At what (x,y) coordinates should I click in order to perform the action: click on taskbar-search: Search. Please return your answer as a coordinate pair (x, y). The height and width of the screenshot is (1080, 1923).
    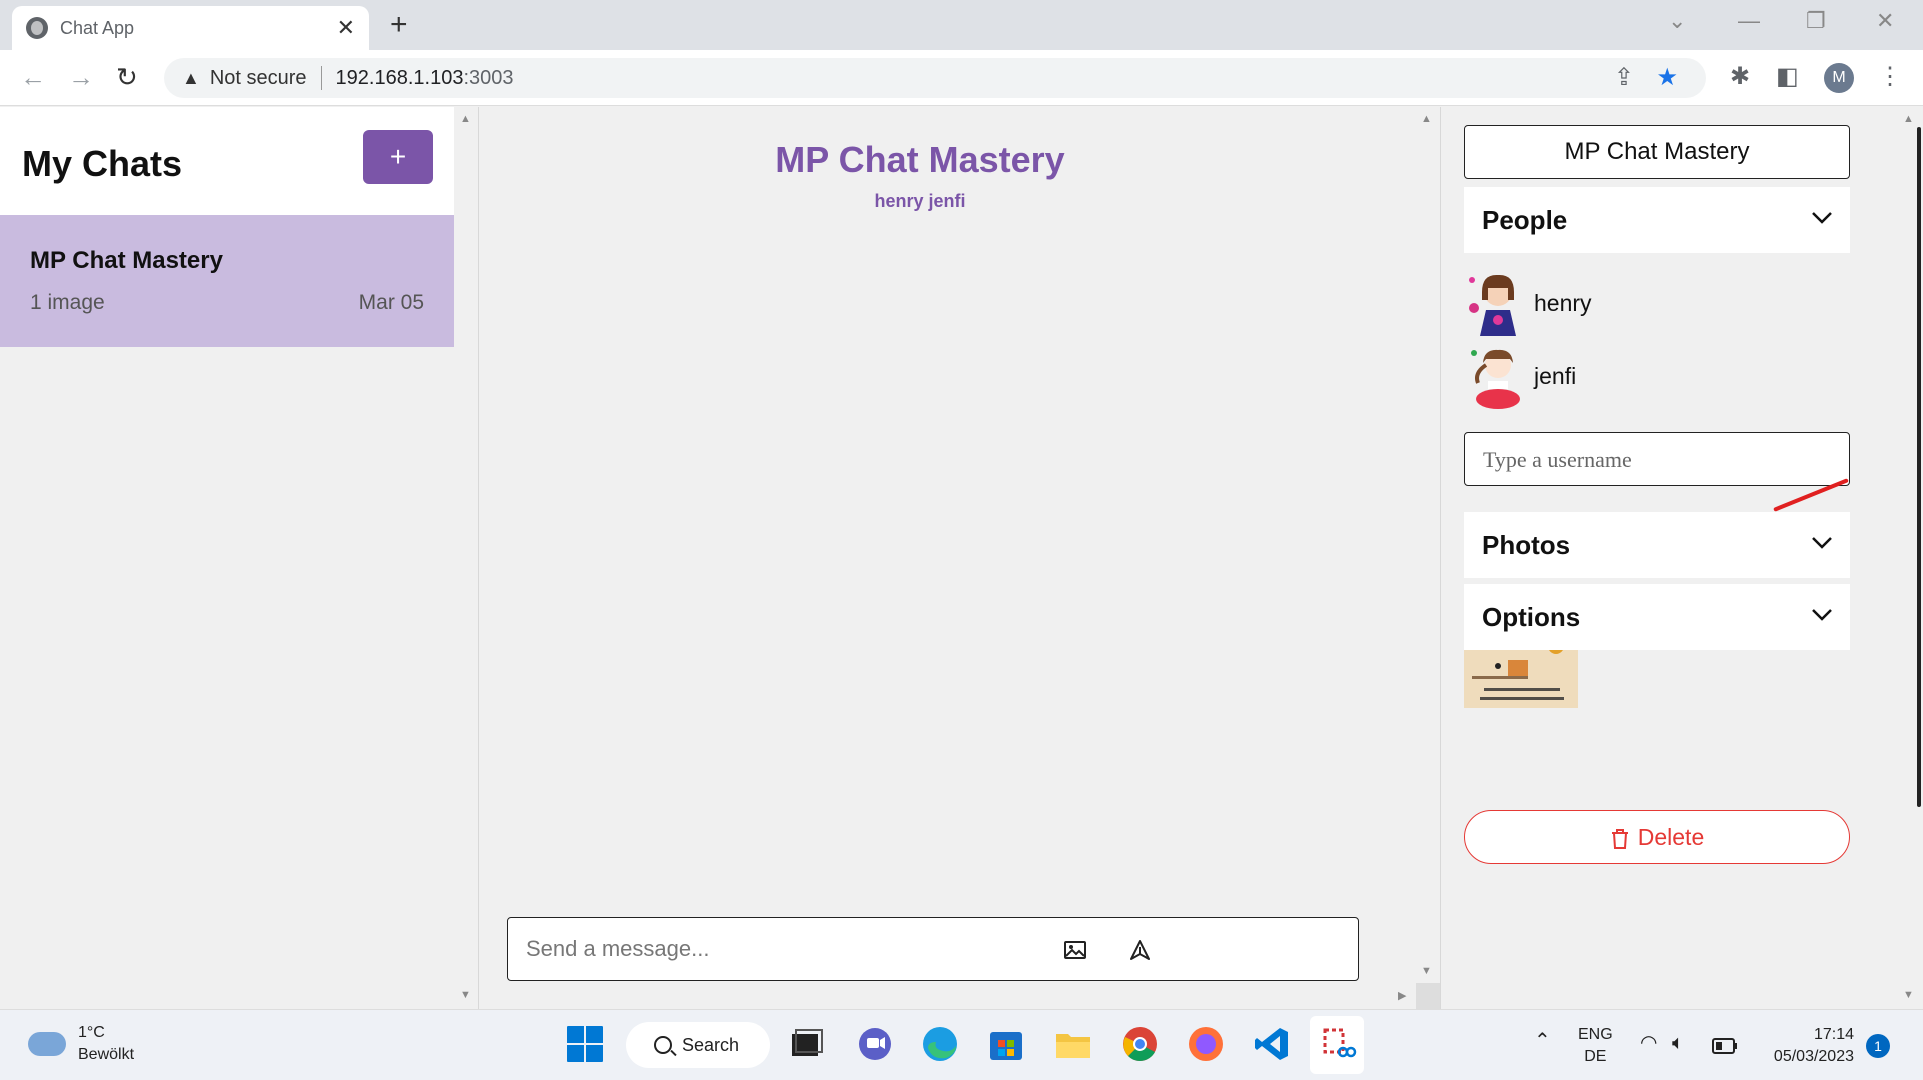
    Looking at the image, I should click on (698, 1045).